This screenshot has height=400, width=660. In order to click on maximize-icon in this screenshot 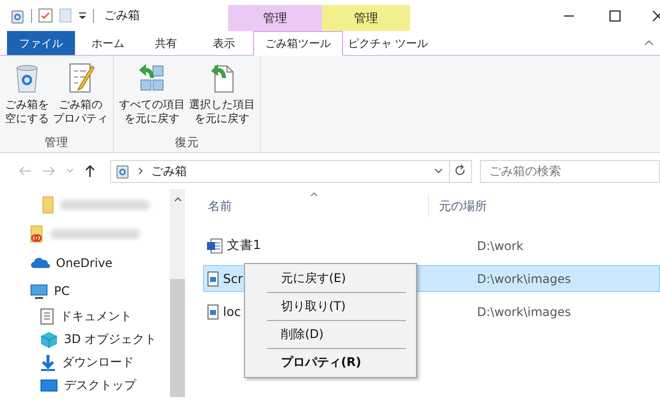, I will do `click(615, 16)`.